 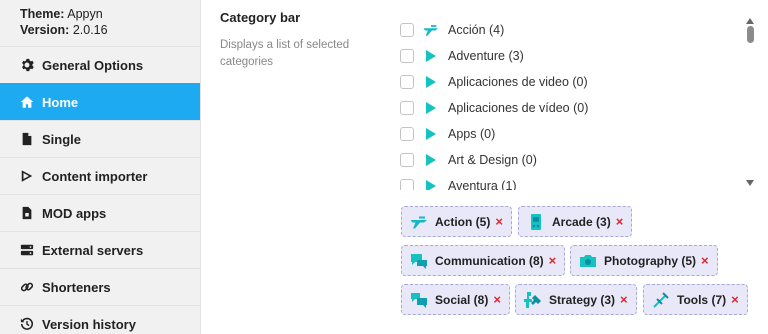 What do you see at coordinates (27, 324) in the screenshot?
I see `history-icon` at bounding box center [27, 324].